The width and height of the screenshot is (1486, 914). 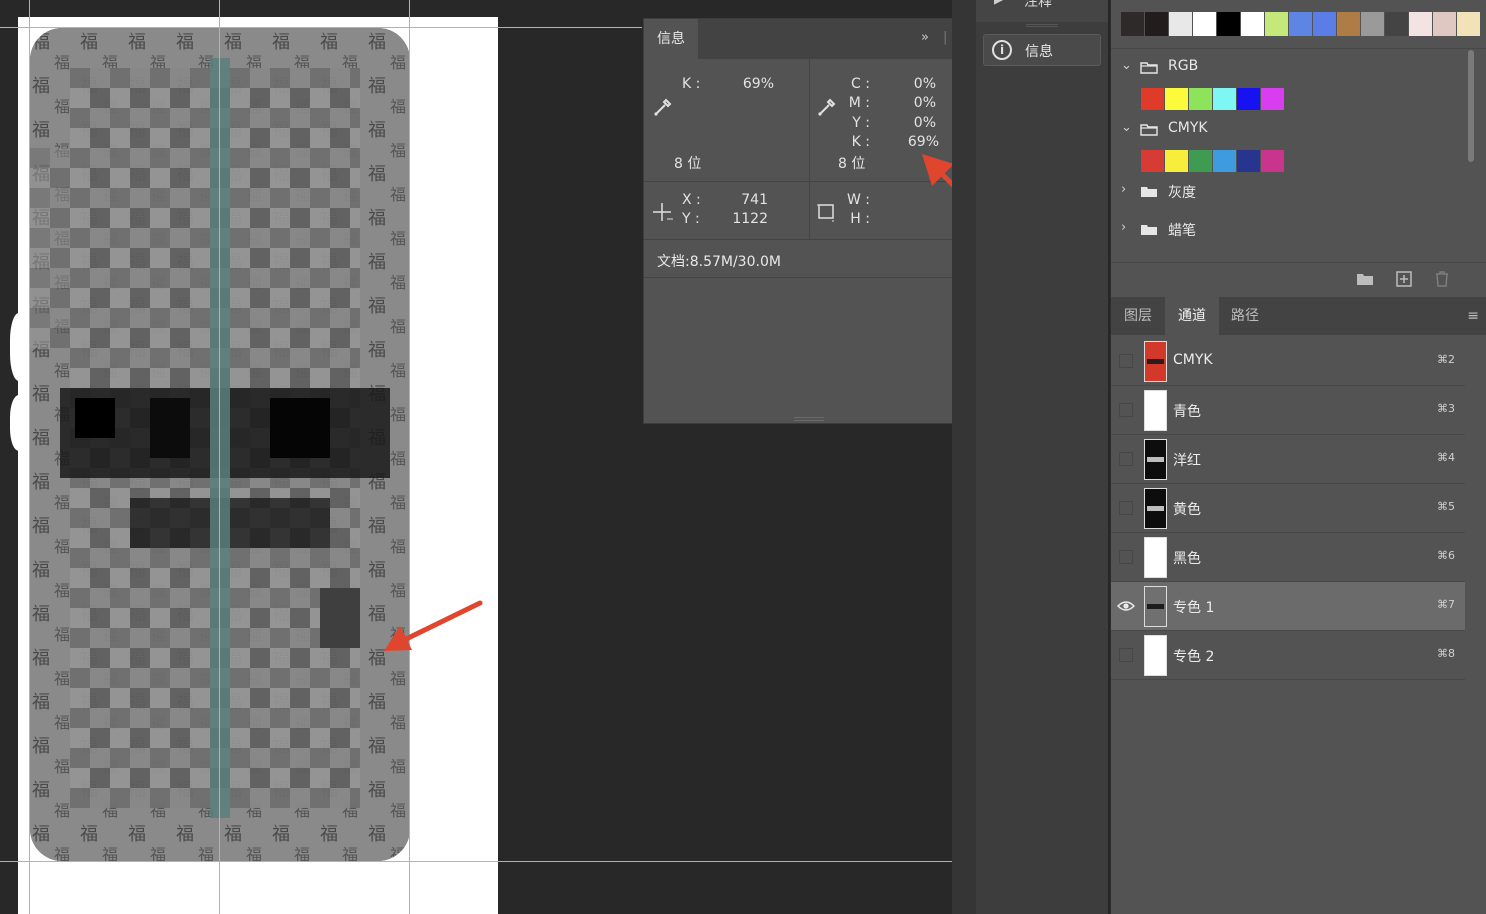 What do you see at coordinates (1138, 316) in the screenshot?
I see `tab-layers: 图层` at bounding box center [1138, 316].